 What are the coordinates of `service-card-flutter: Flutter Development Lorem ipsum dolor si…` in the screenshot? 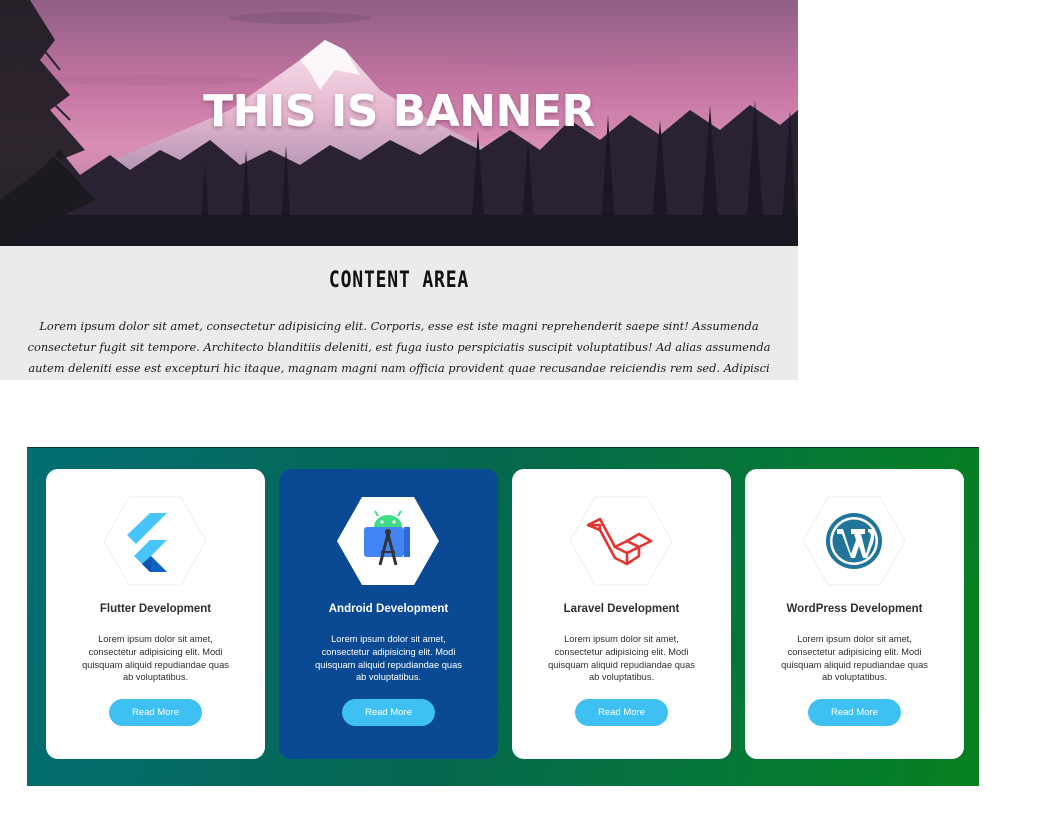 It's located at (155, 614).